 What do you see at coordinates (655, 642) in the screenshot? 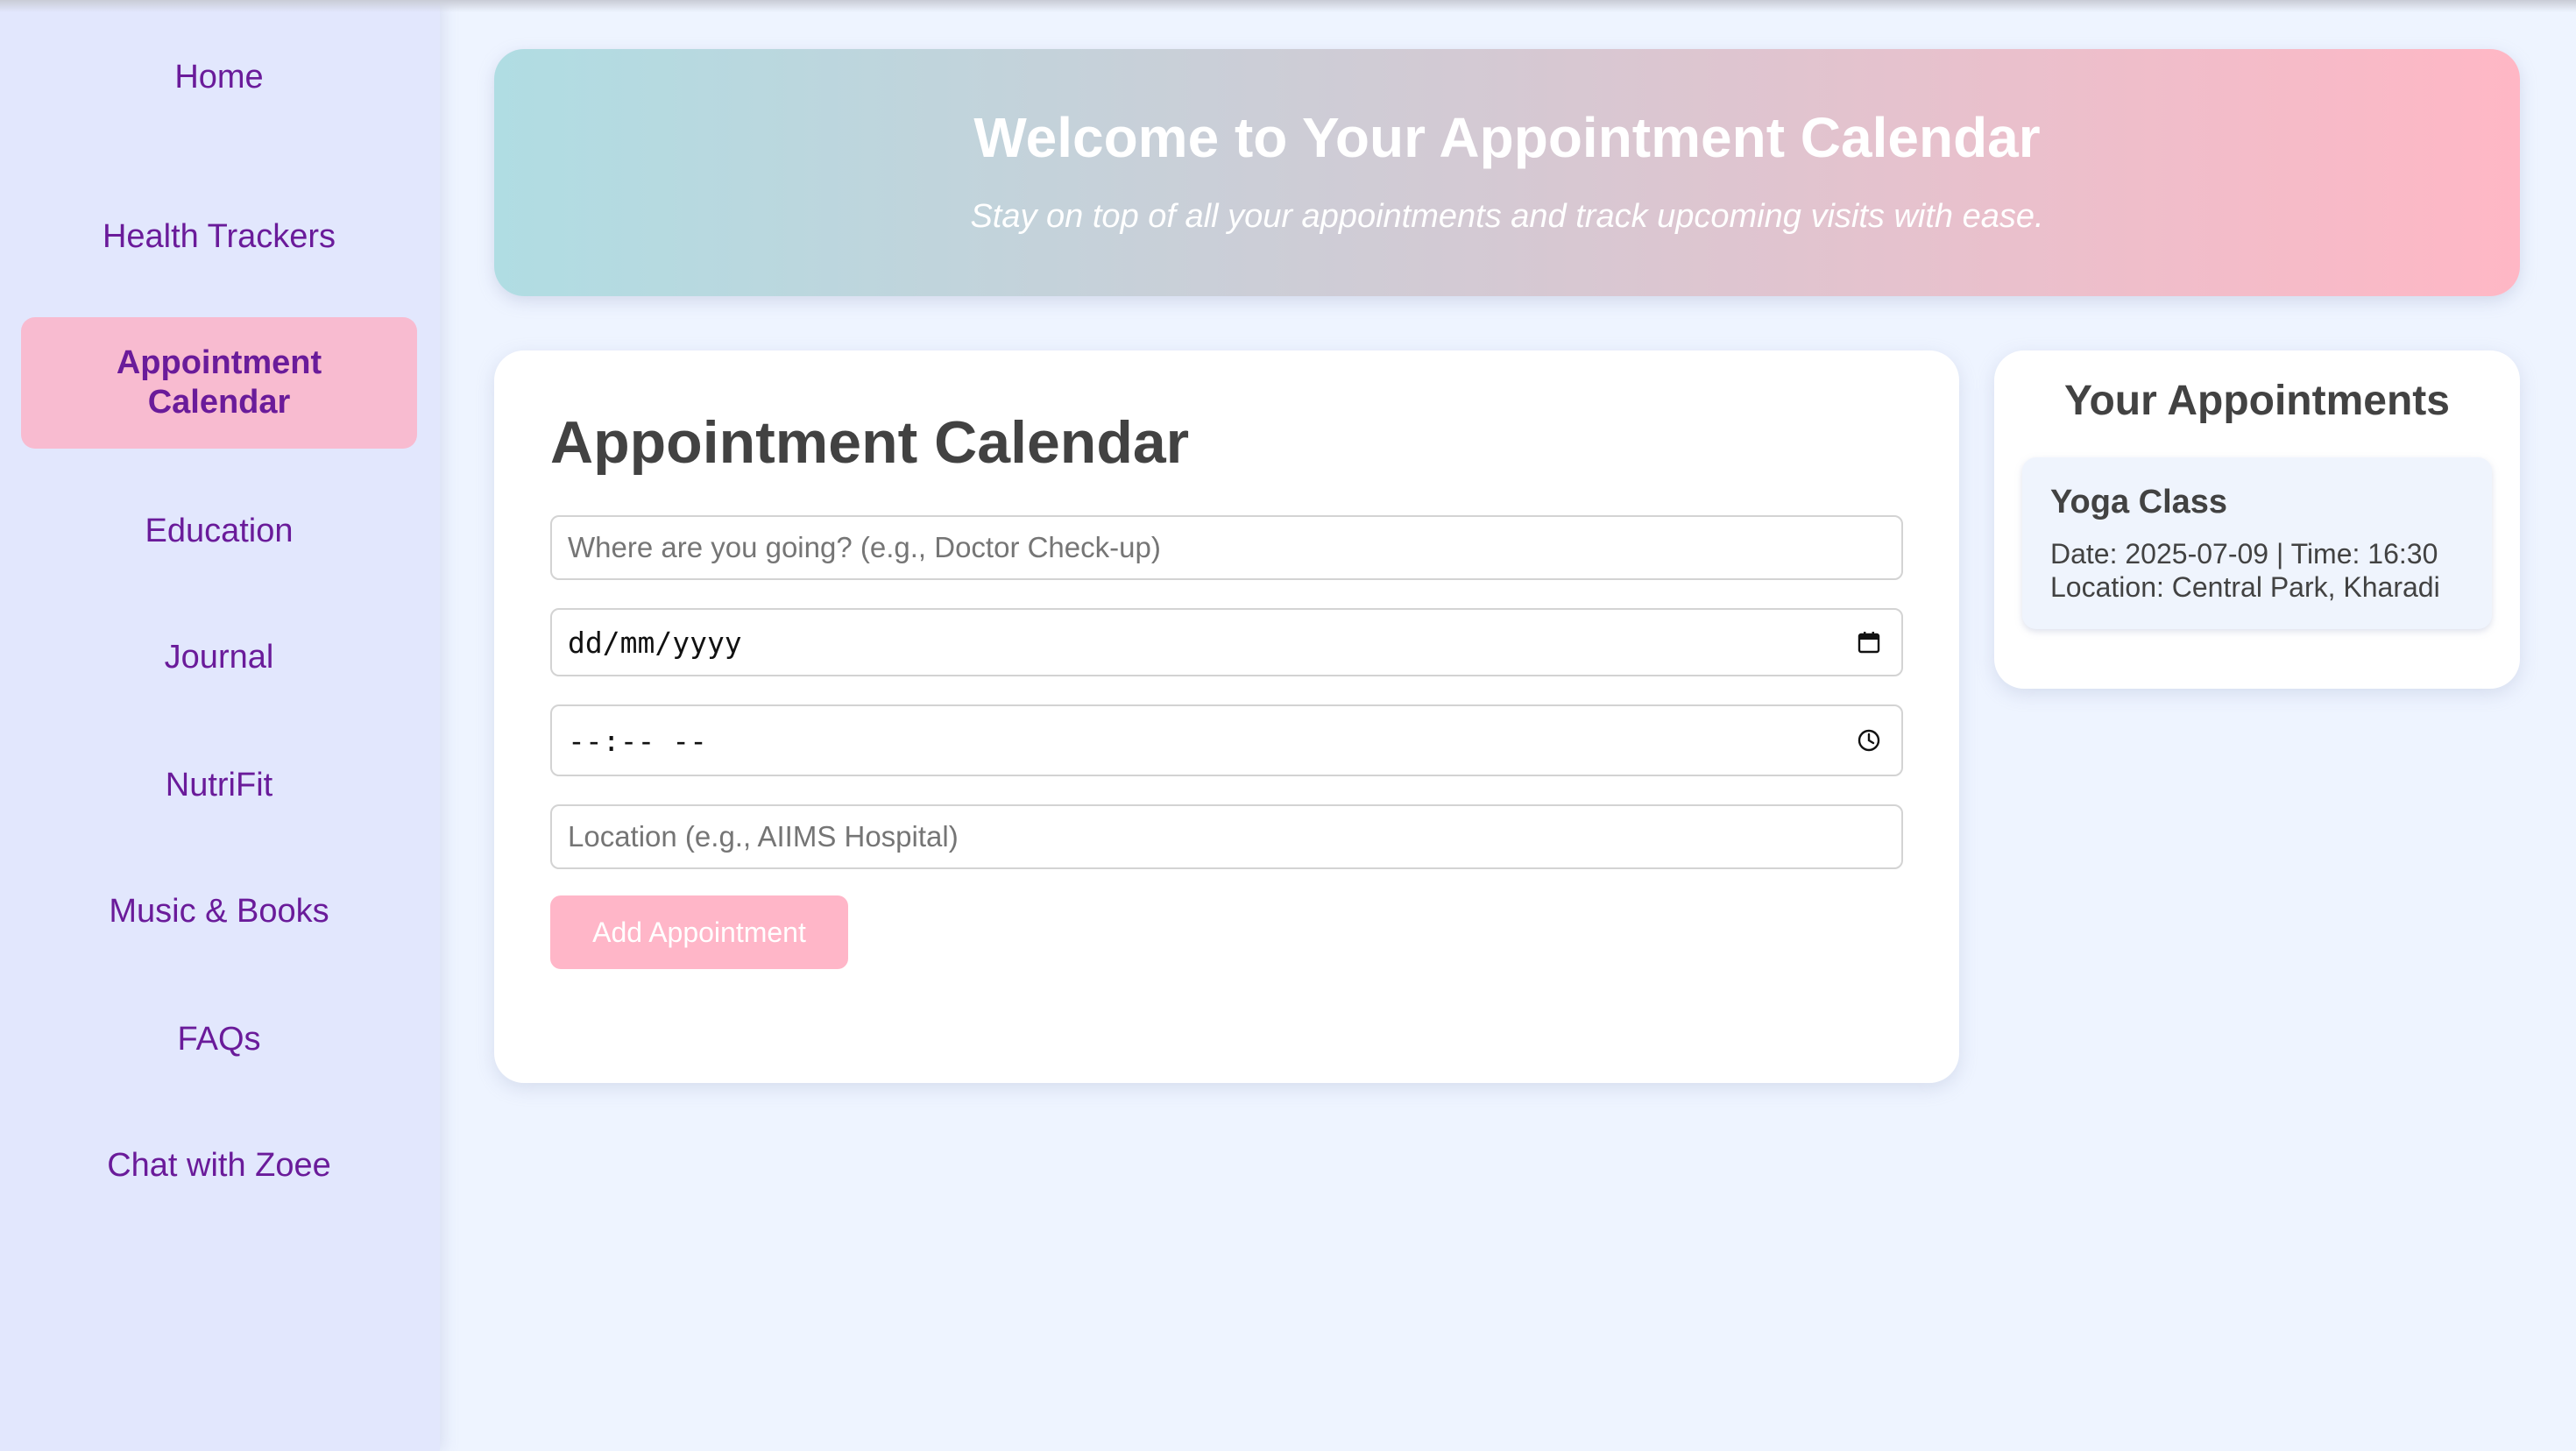
I see `date-value: dd/mm/yyyy` at bounding box center [655, 642].